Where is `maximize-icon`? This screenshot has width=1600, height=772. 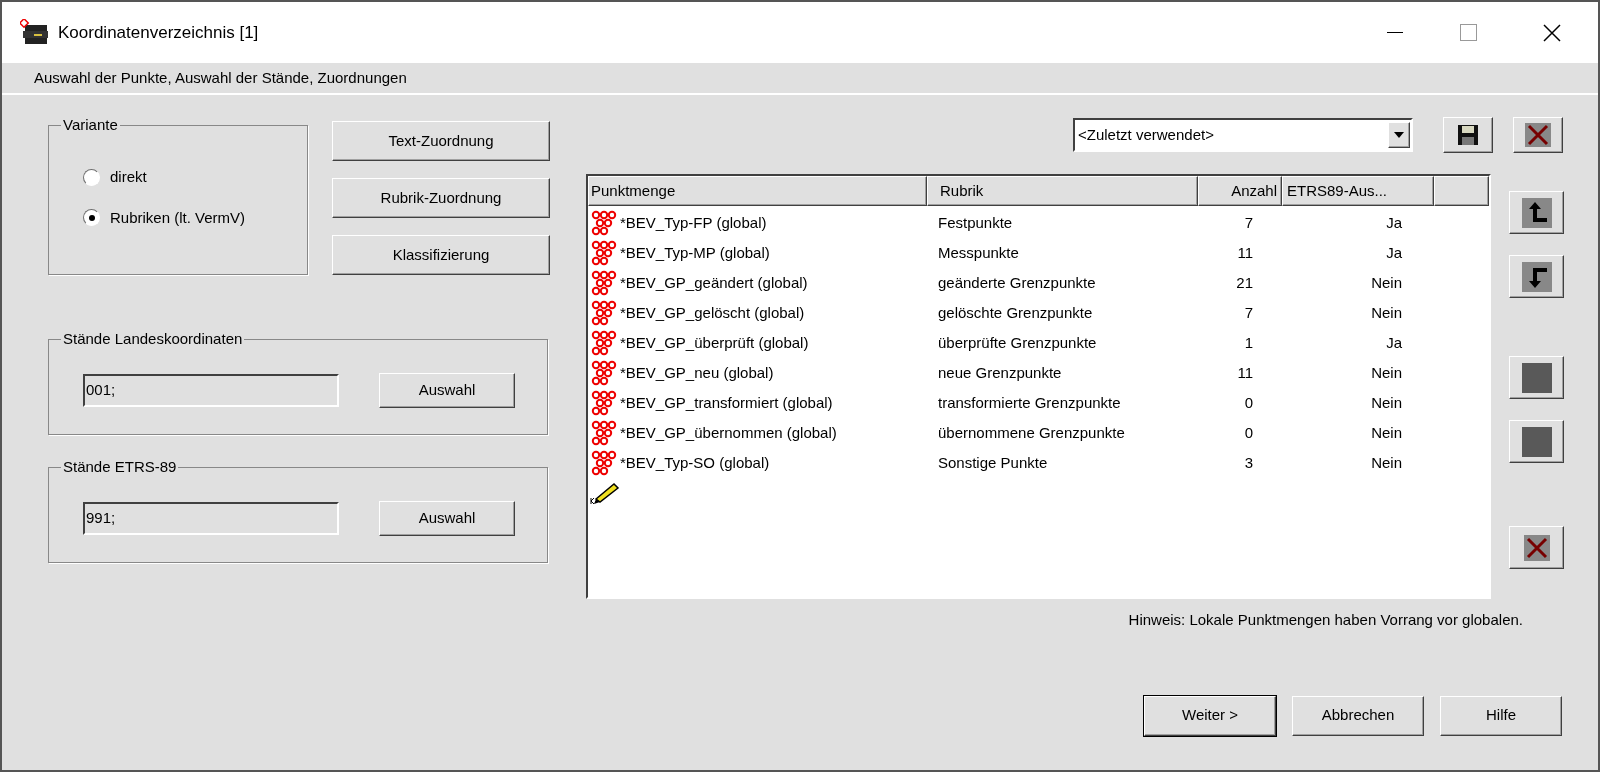
maximize-icon is located at coordinates (1468, 32).